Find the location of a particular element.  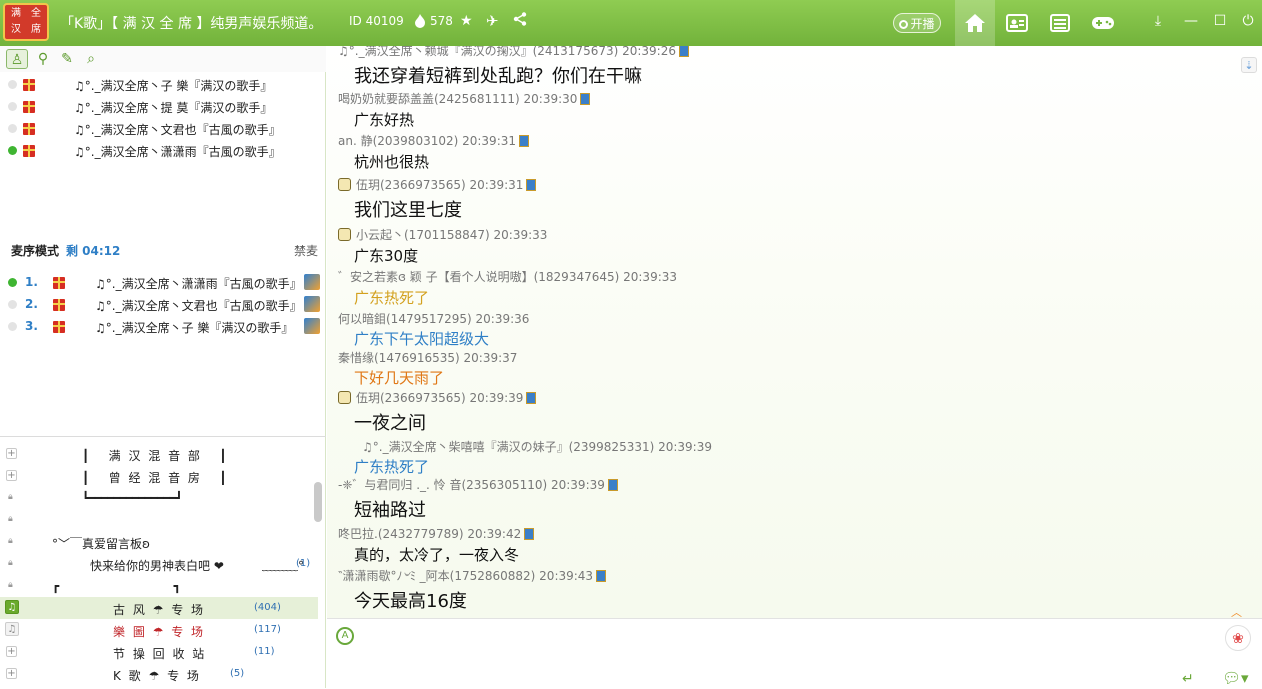

room-row-selected: ♫ 古 风 ☂ 专 场 (404) is located at coordinates (159, 608).